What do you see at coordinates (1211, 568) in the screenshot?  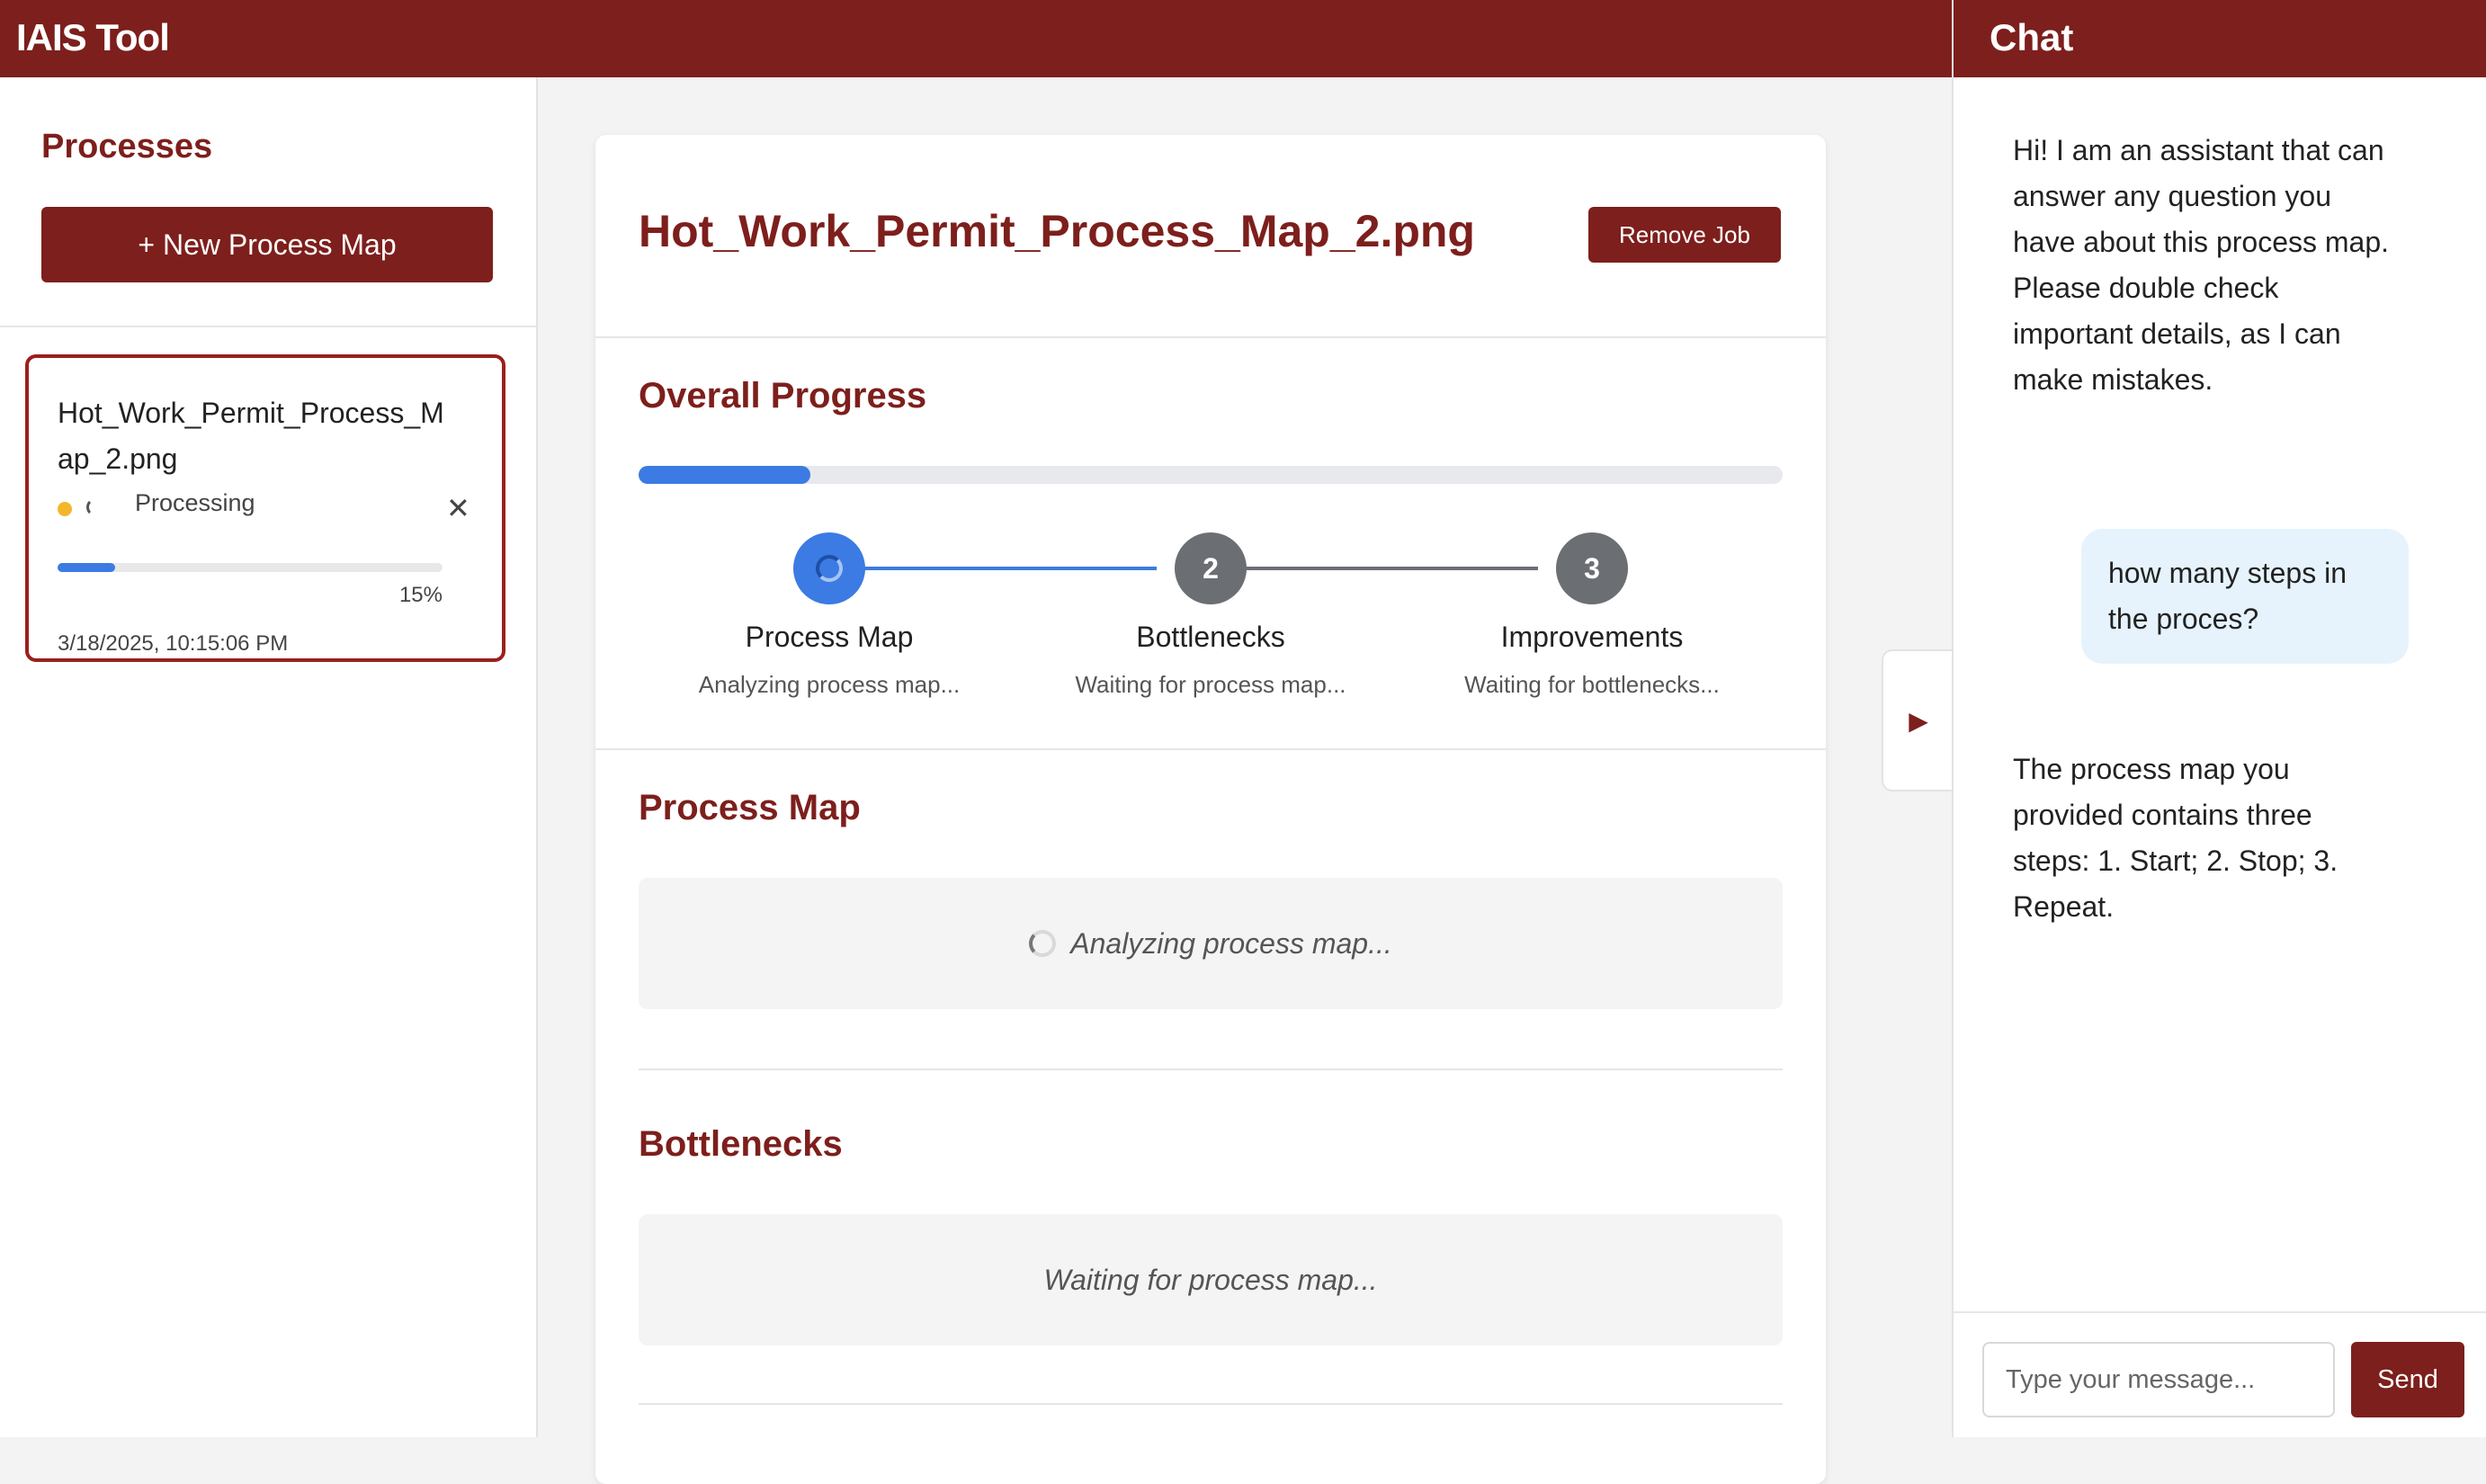 I see `step-2-indicator: 2` at bounding box center [1211, 568].